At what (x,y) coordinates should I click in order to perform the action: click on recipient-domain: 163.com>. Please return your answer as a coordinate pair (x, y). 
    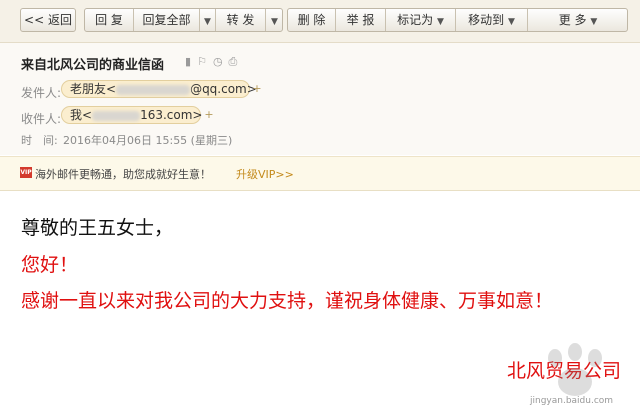
    Looking at the image, I should click on (171, 115).